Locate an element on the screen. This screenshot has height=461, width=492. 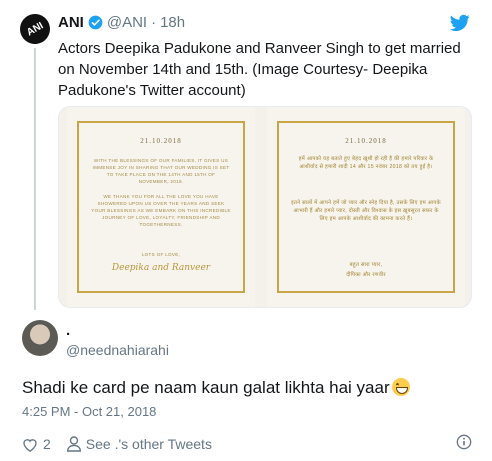
thread-line is located at coordinates (35, 179).